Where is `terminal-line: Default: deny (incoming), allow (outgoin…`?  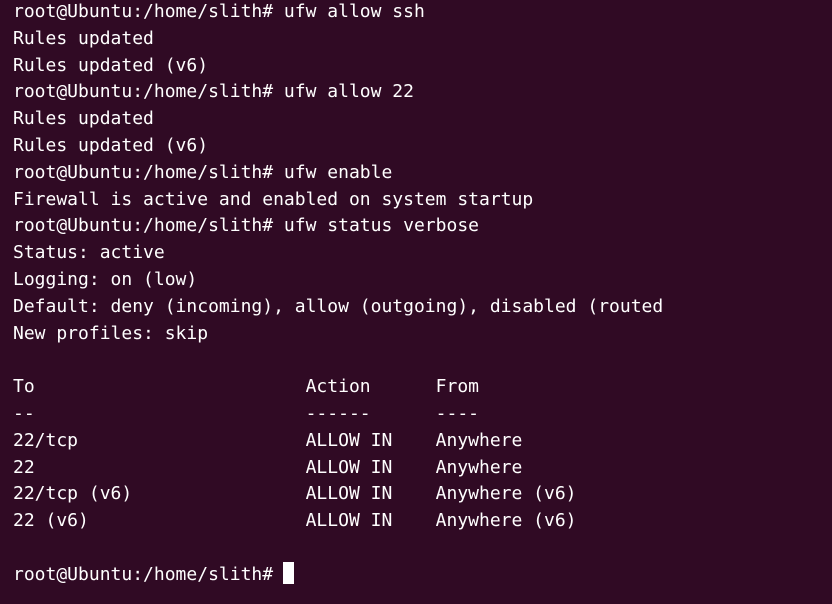 terminal-line: Default: deny (incoming), allow (outgoin… is located at coordinates (338, 306).